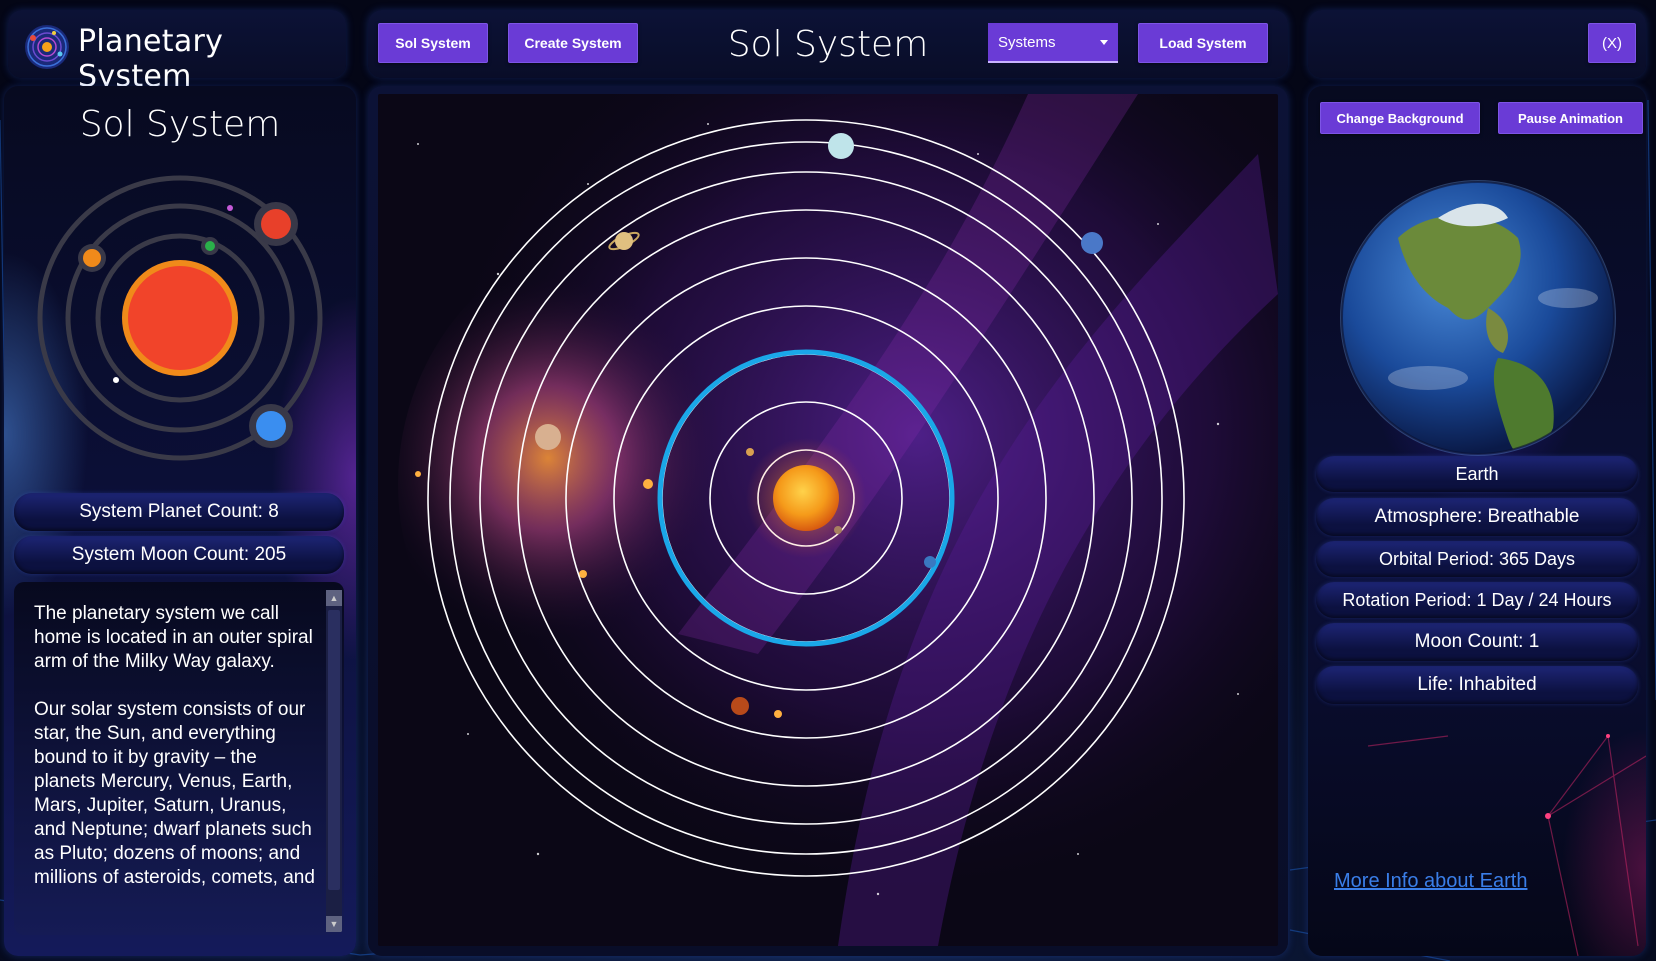  I want to click on pause-animation-button: Pause Animation, so click(1570, 118).